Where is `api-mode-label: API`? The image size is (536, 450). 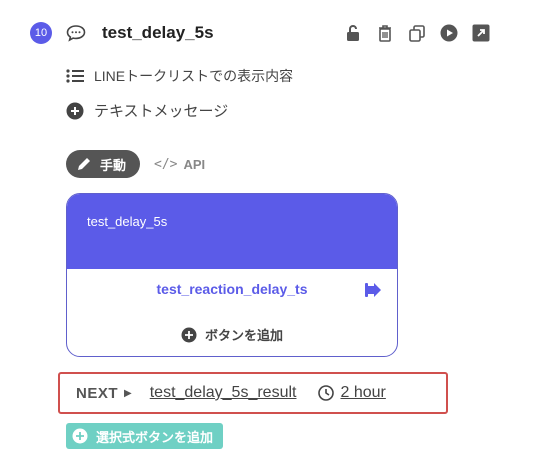 api-mode-label: API is located at coordinates (194, 164).